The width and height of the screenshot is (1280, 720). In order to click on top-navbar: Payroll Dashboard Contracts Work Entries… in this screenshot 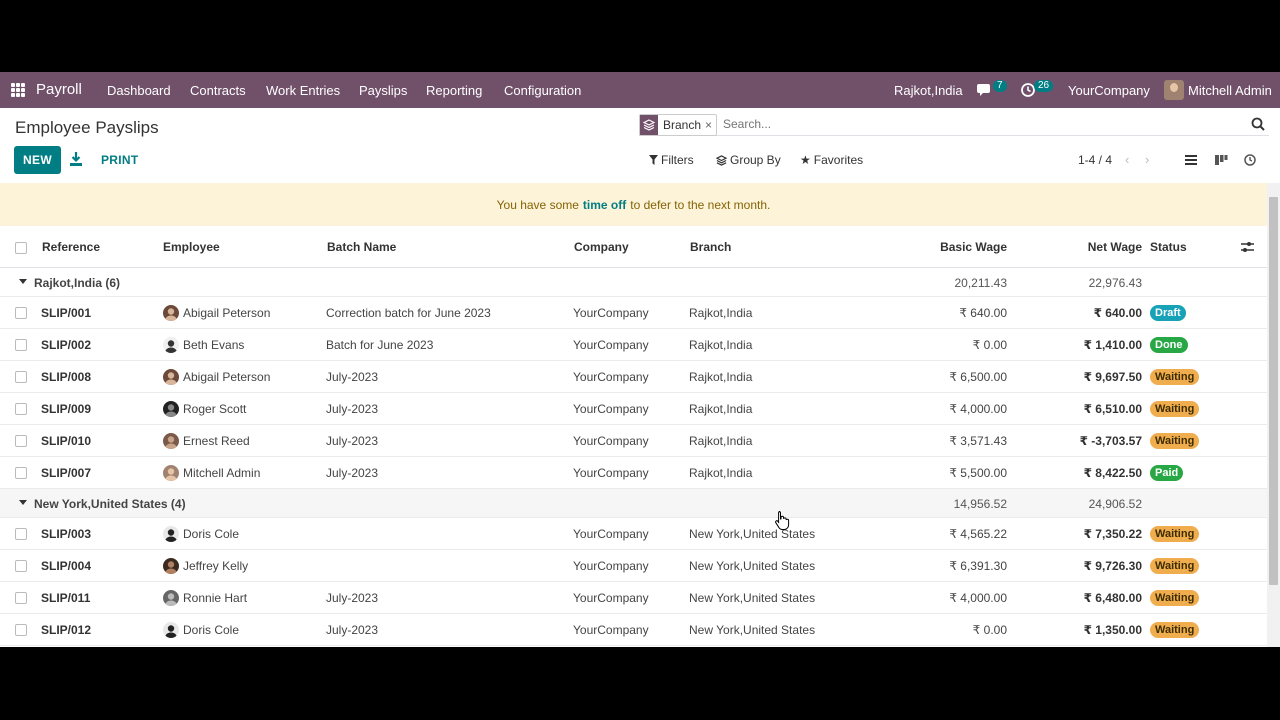, I will do `click(640, 90)`.